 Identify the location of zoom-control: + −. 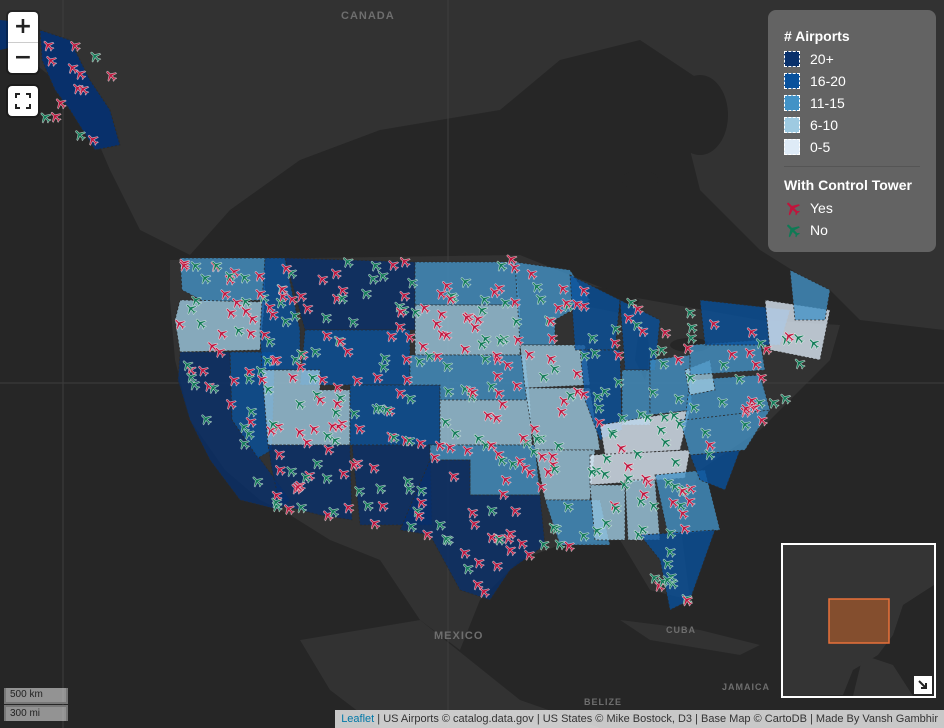
(23, 42).